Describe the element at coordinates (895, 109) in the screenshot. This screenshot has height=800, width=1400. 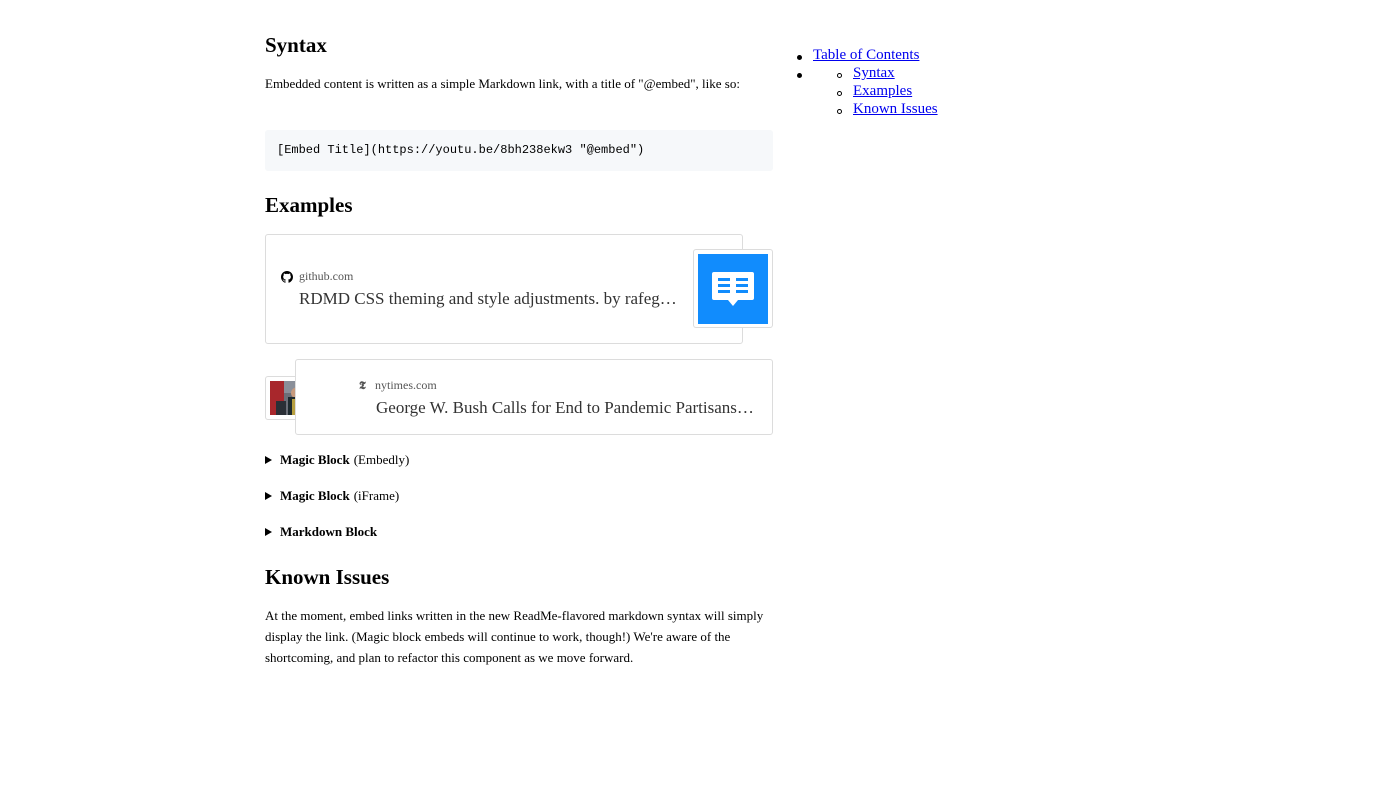
I see `toc-item-known-issues: Known Issues` at that location.